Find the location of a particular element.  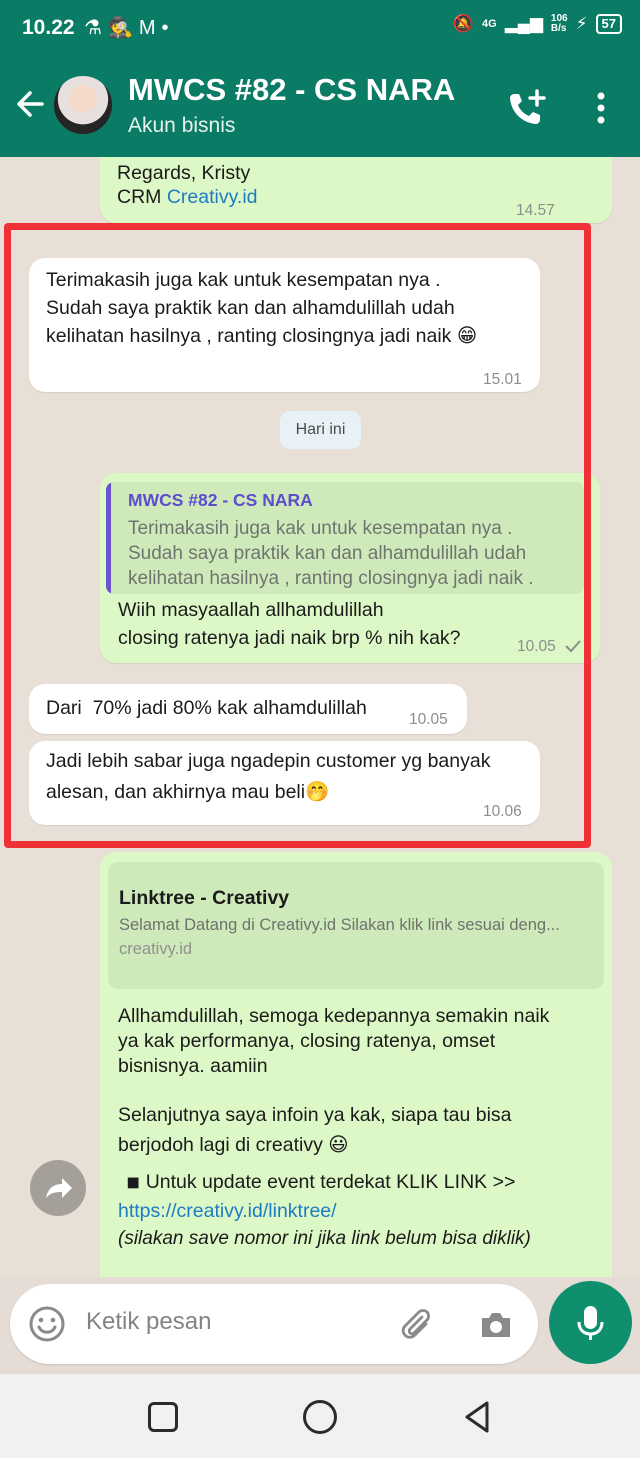

add-call-icon is located at coordinates (527, 108).